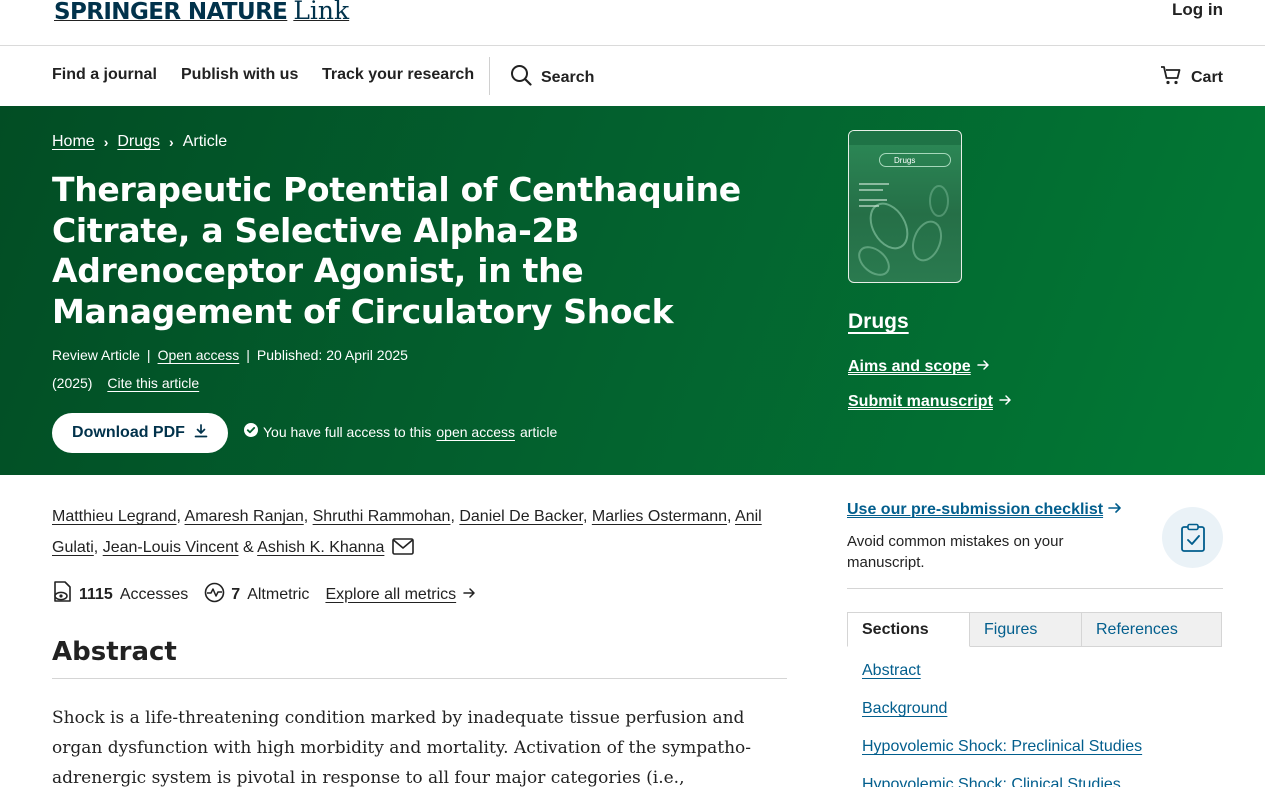 The height and width of the screenshot is (787, 1265). I want to click on springer-nature-link-logo: SPRINGER NATURE Link, so click(201, 12).